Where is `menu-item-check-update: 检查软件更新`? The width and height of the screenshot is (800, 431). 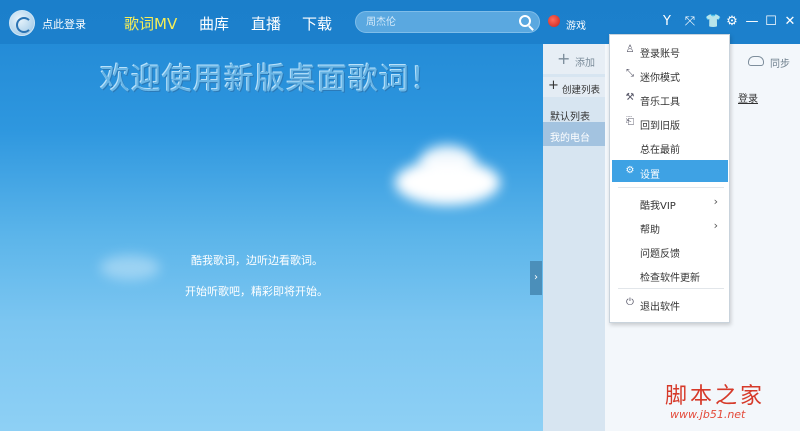
menu-item-check-update: 检查软件更新 is located at coordinates (670, 274).